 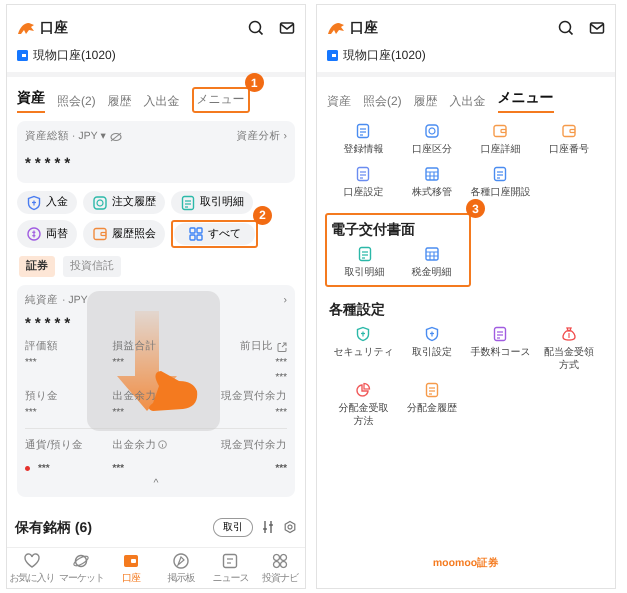 I want to click on menu-item: 配当金受領方式, so click(x=568, y=349).